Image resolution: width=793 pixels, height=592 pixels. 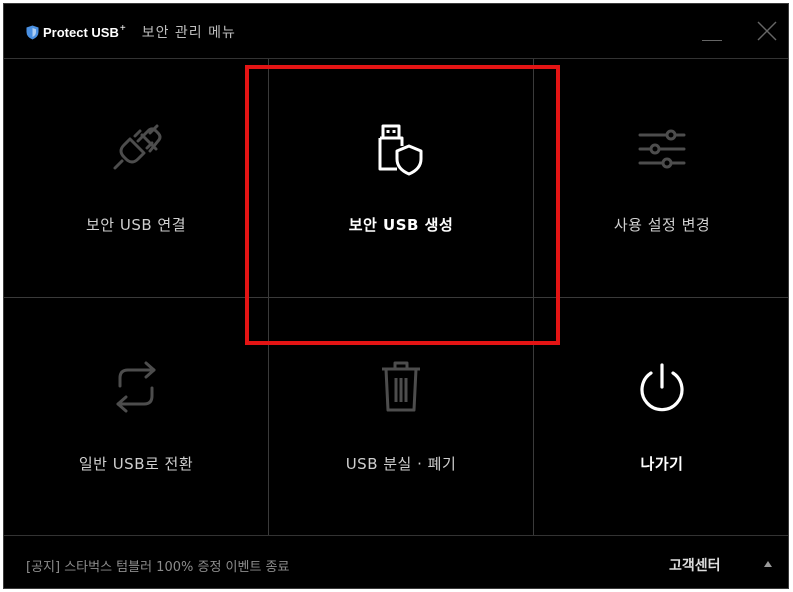 What do you see at coordinates (401, 386) in the screenshot?
I see `trash-icon` at bounding box center [401, 386].